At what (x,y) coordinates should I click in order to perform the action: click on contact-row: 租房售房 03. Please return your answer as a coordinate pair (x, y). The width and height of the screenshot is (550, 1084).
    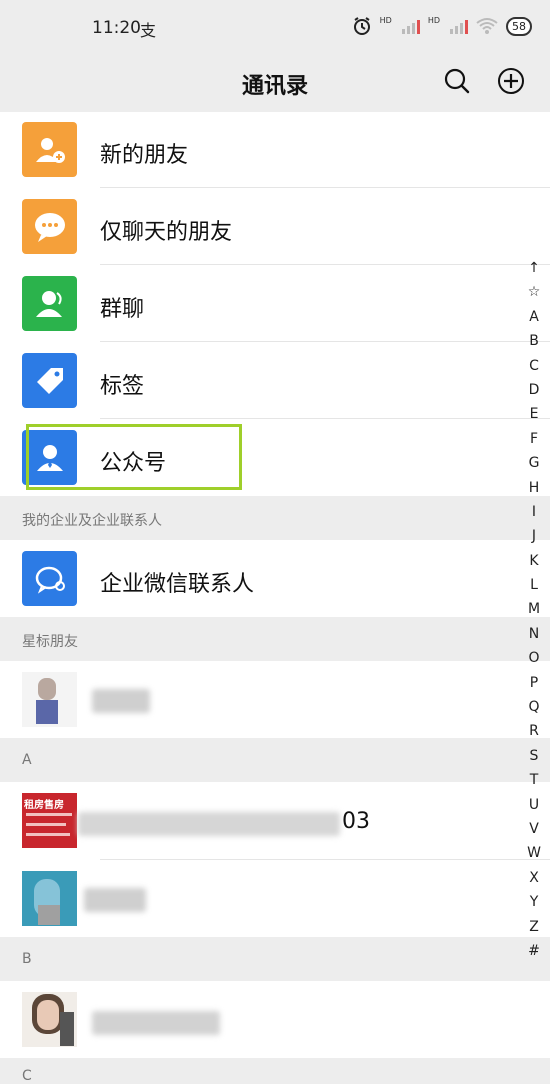
    Looking at the image, I should click on (275, 821).